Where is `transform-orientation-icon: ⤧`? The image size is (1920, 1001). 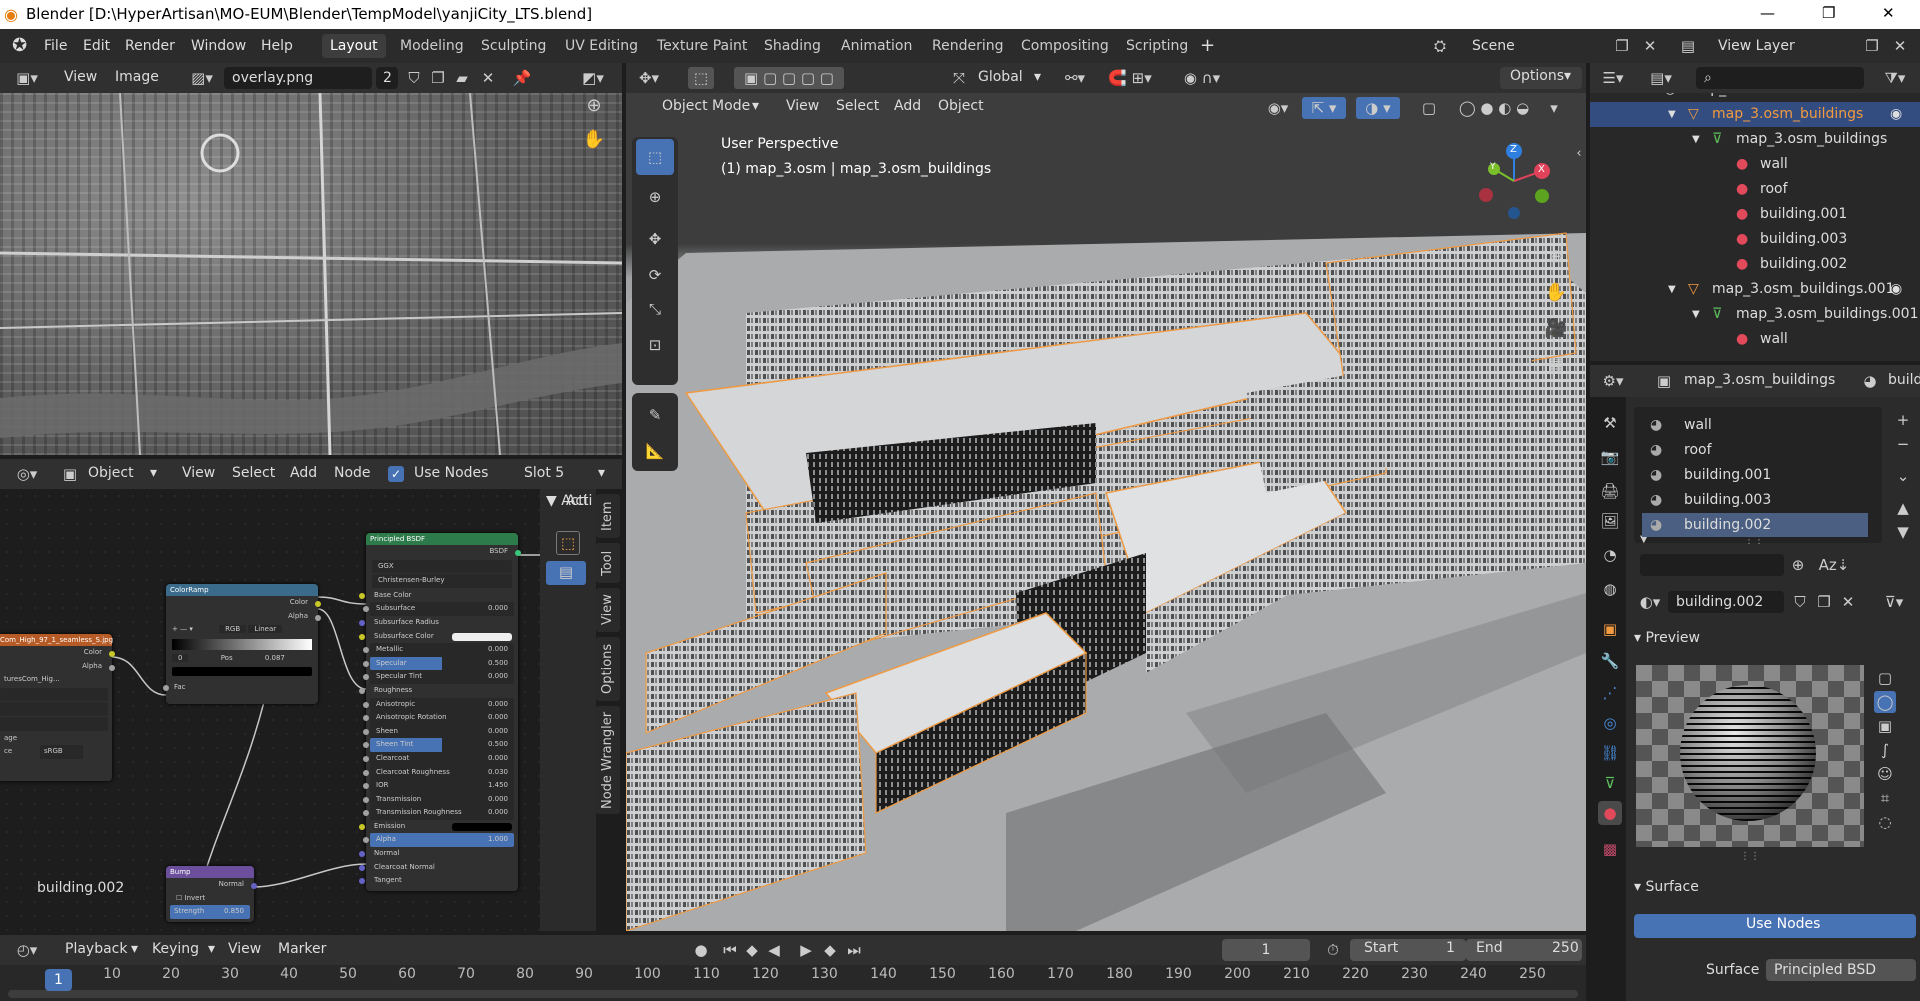 transform-orientation-icon: ⤧ is located at coordinates (959, 78).